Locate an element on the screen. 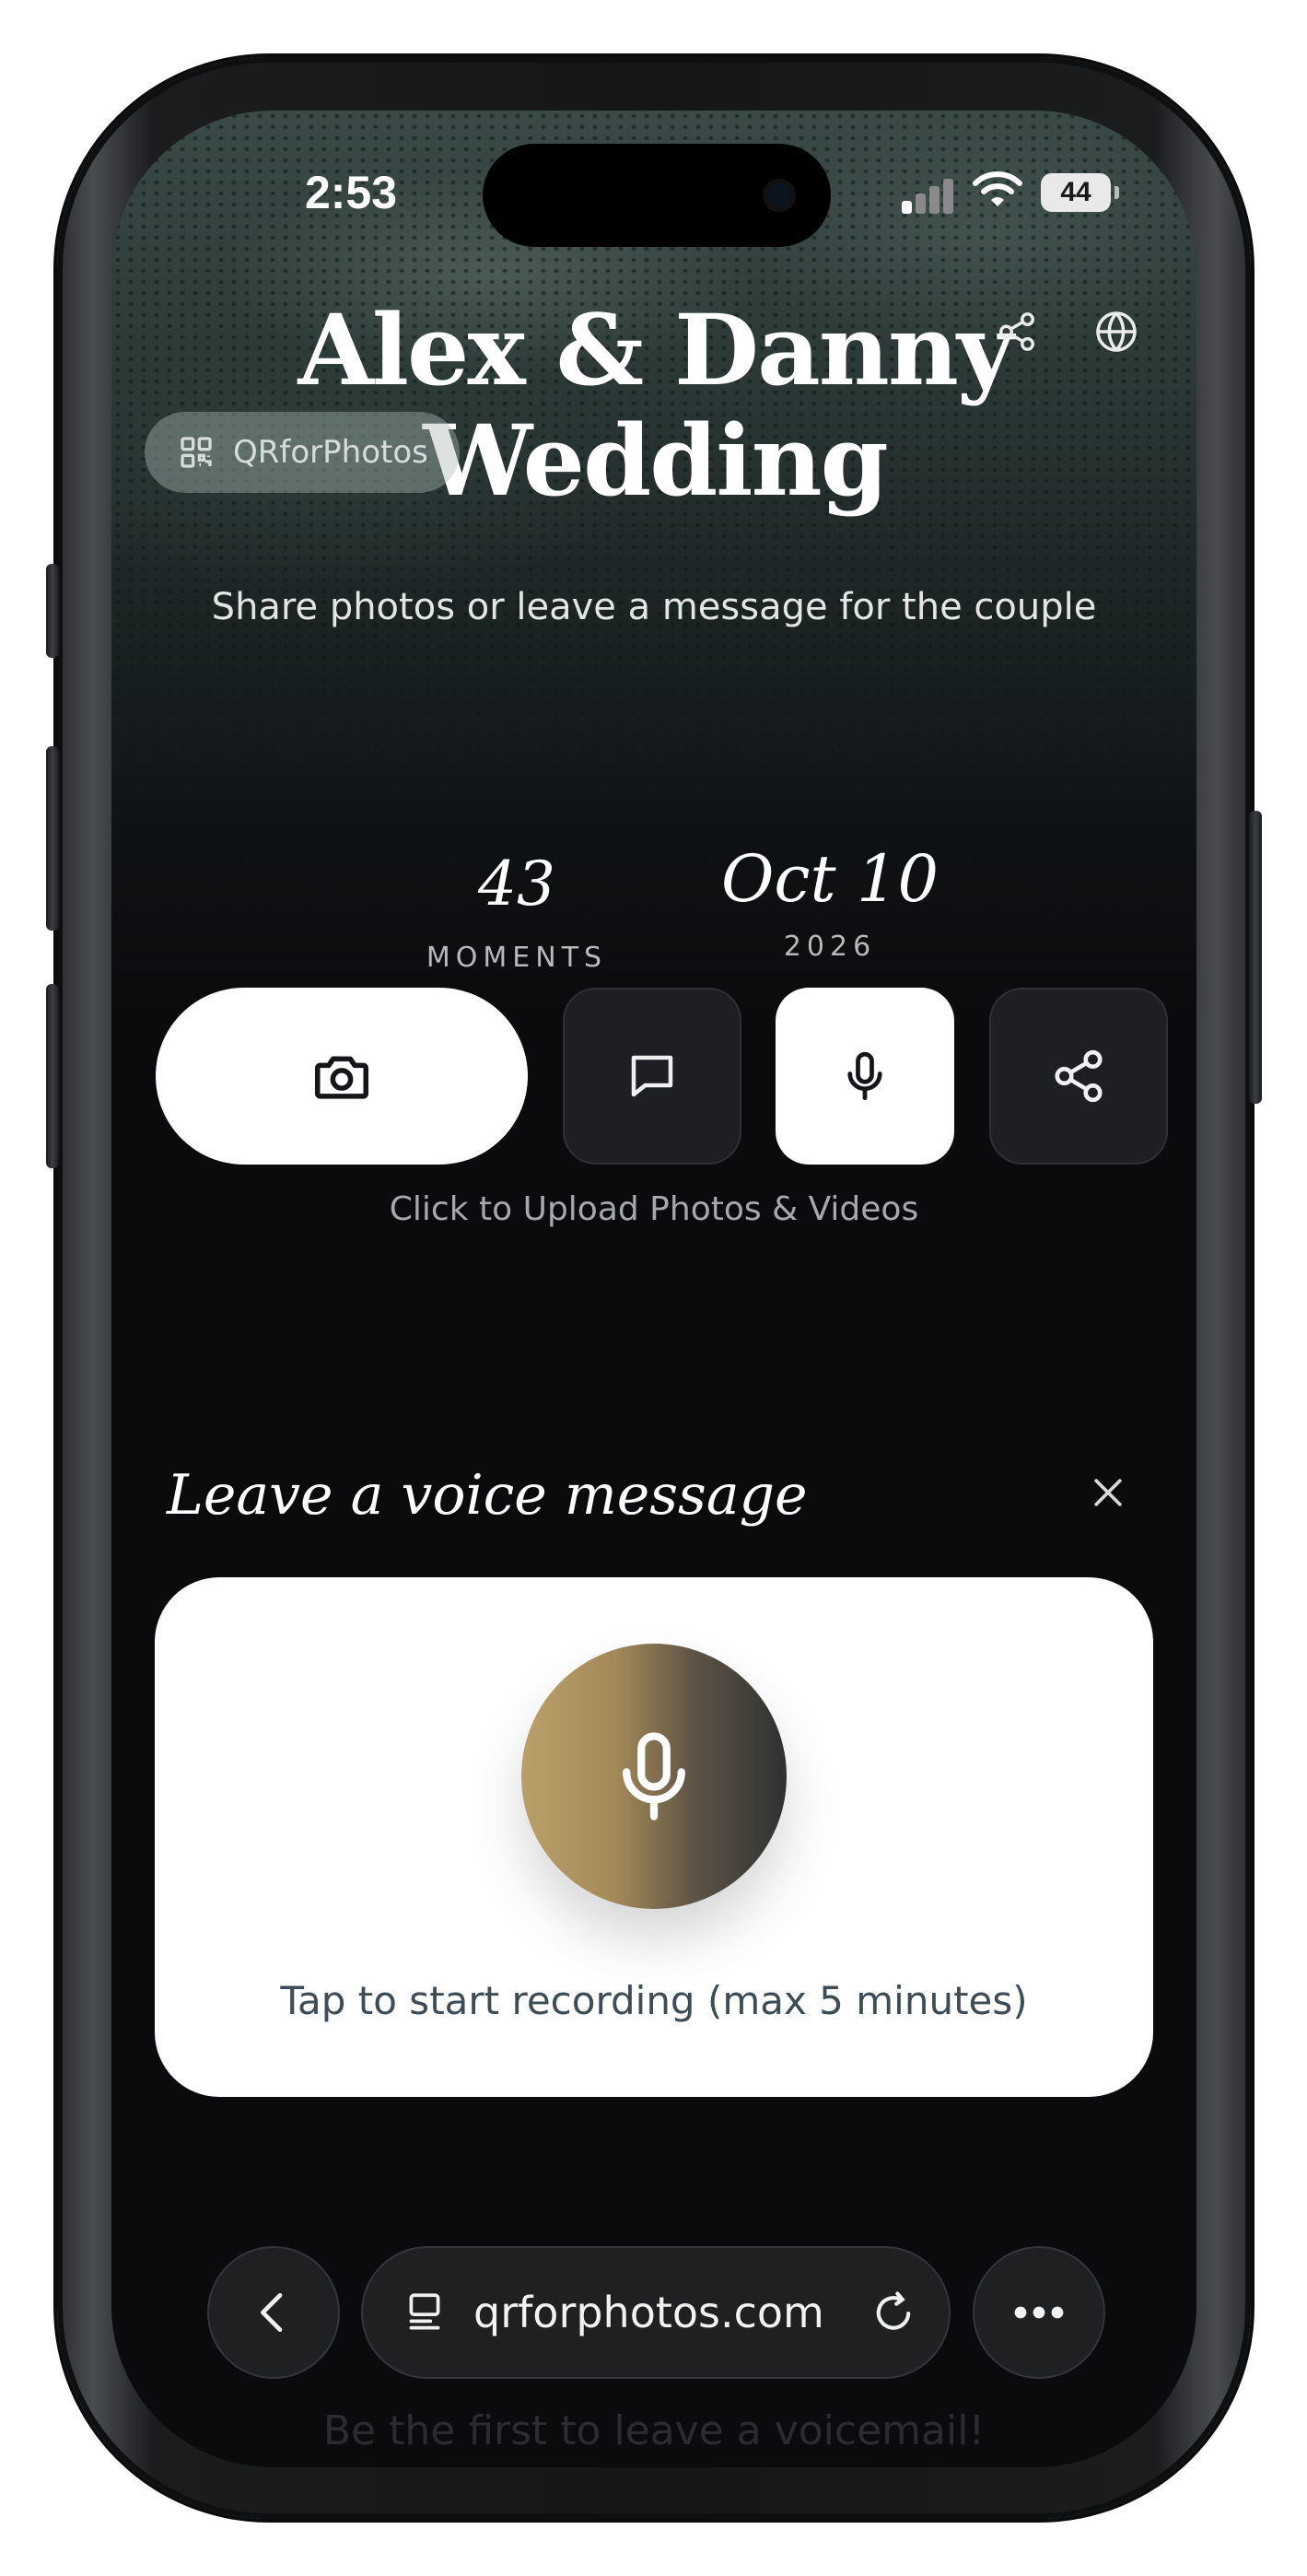 The width and height of the screenshot is (1307, 2576). record-hint: Tap to start recording (max 5 minutes) is located at coordinates (654, 2000).